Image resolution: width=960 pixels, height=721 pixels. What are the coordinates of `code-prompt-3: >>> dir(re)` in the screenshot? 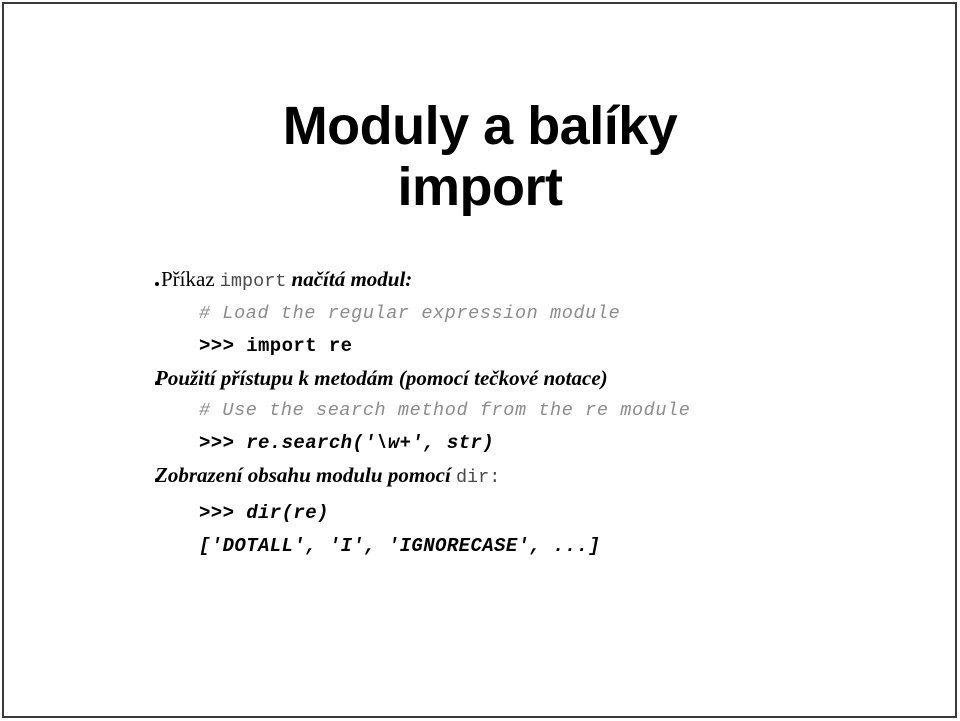 It's located at (264, 513).